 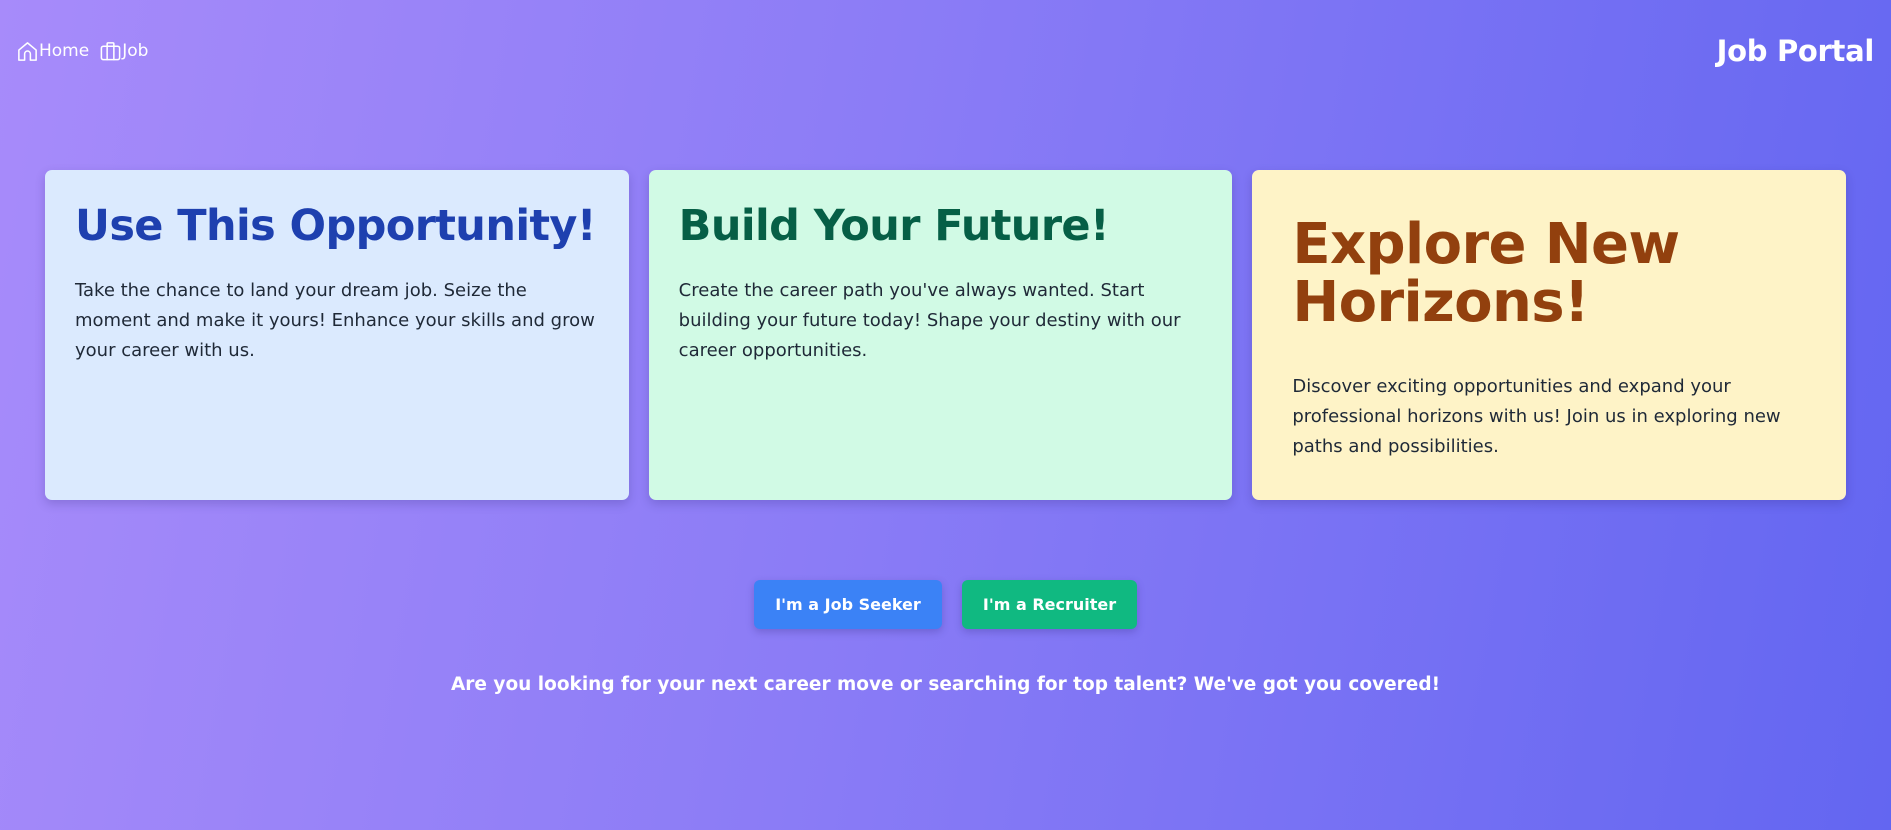 What do you see at coordinates (27, 51) in the screenshot?
I see `home-icon` at bounding box center [27, 51].